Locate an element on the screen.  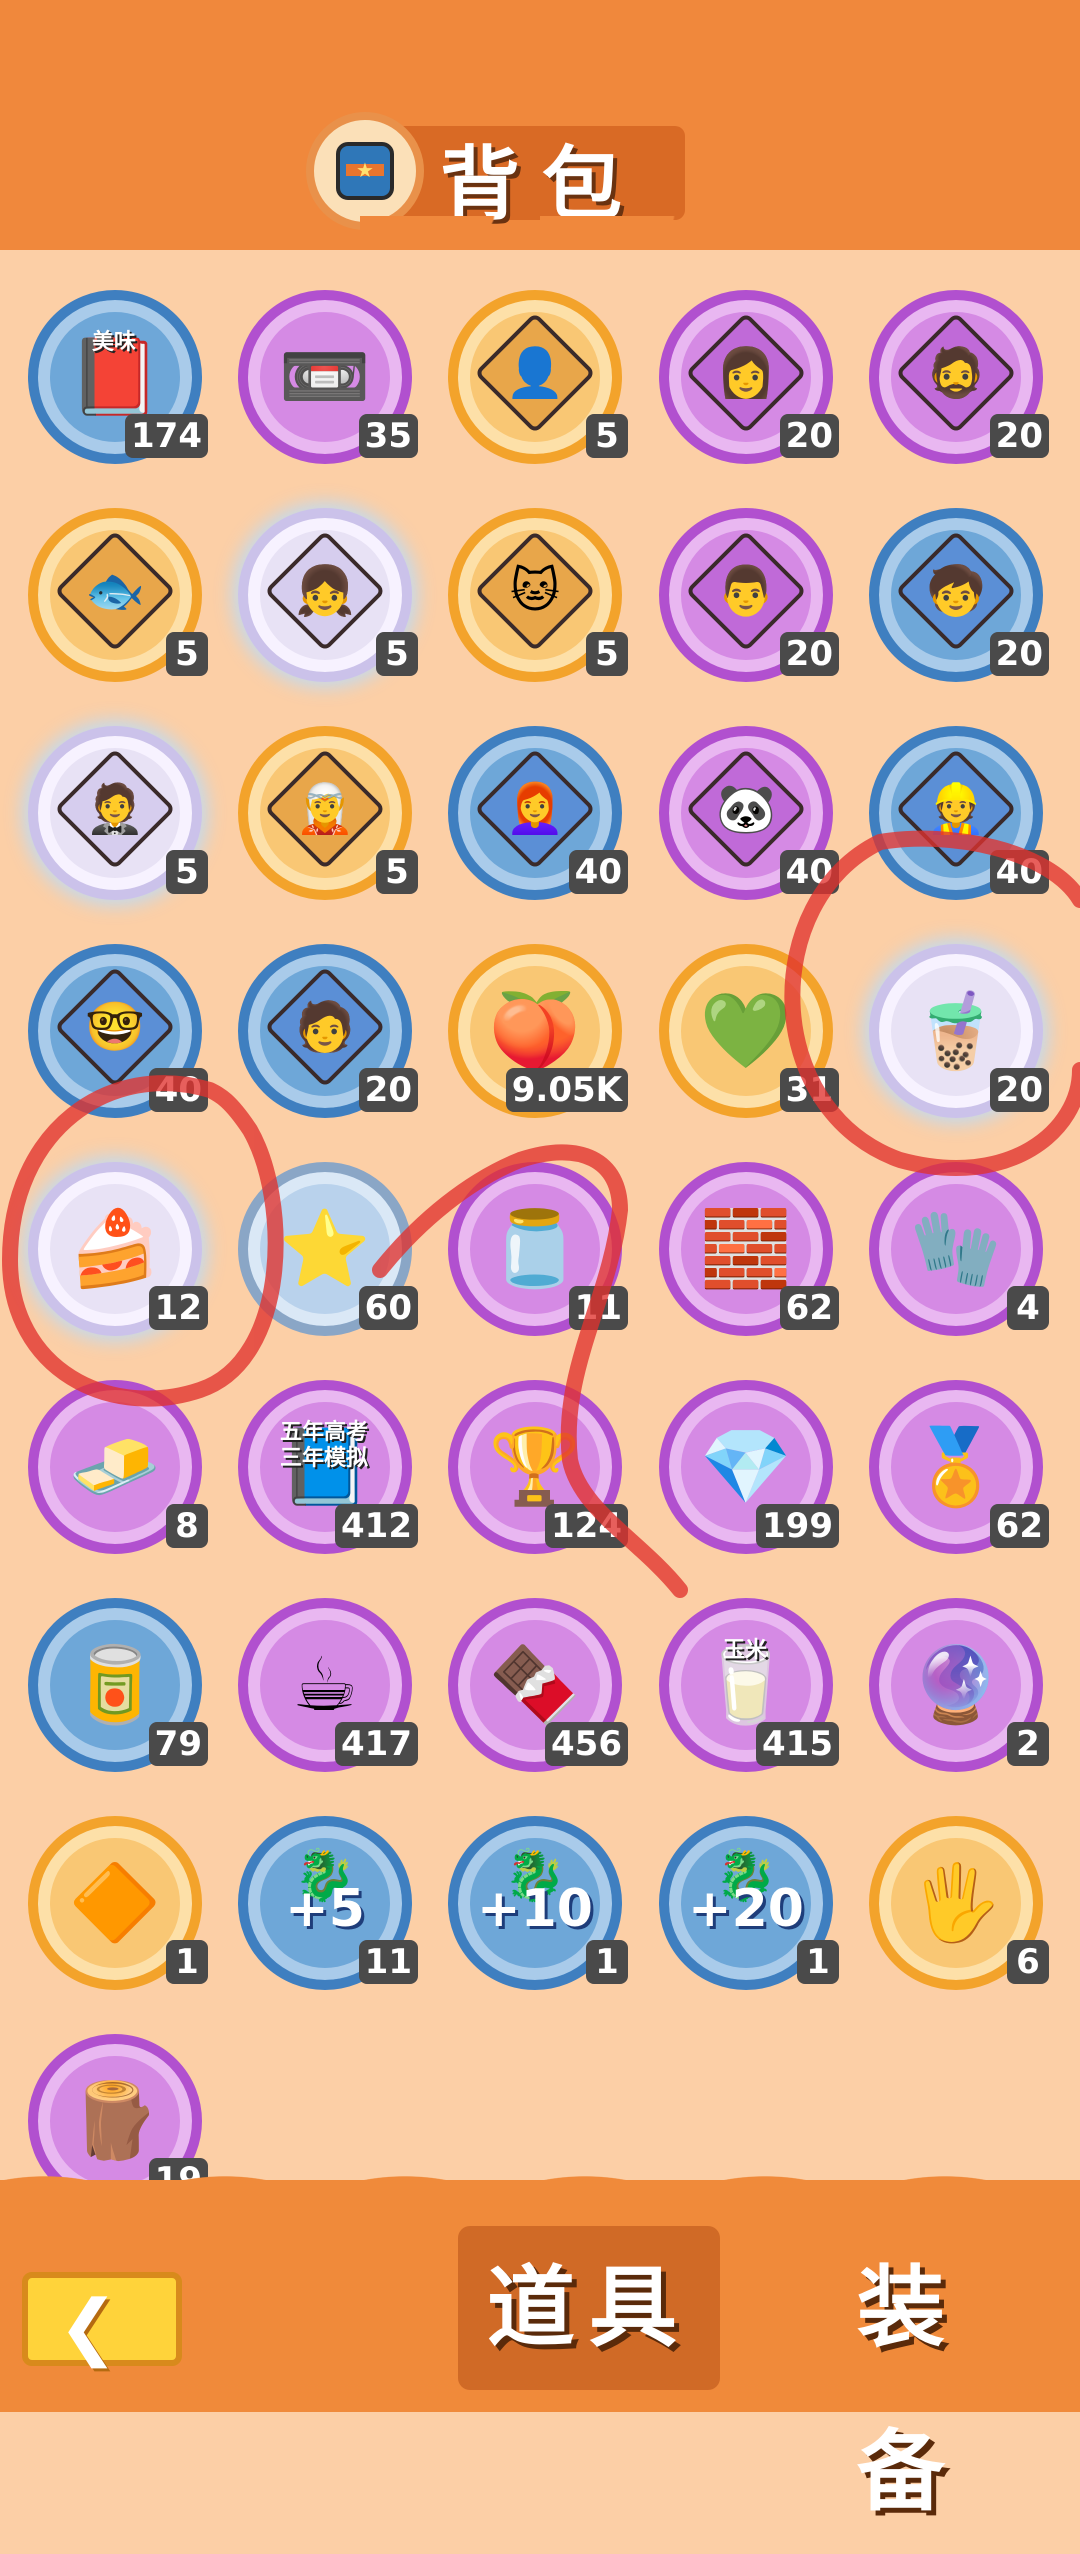
heart-medal-item: 🏅 62 is located at coordinates (959, 1467).